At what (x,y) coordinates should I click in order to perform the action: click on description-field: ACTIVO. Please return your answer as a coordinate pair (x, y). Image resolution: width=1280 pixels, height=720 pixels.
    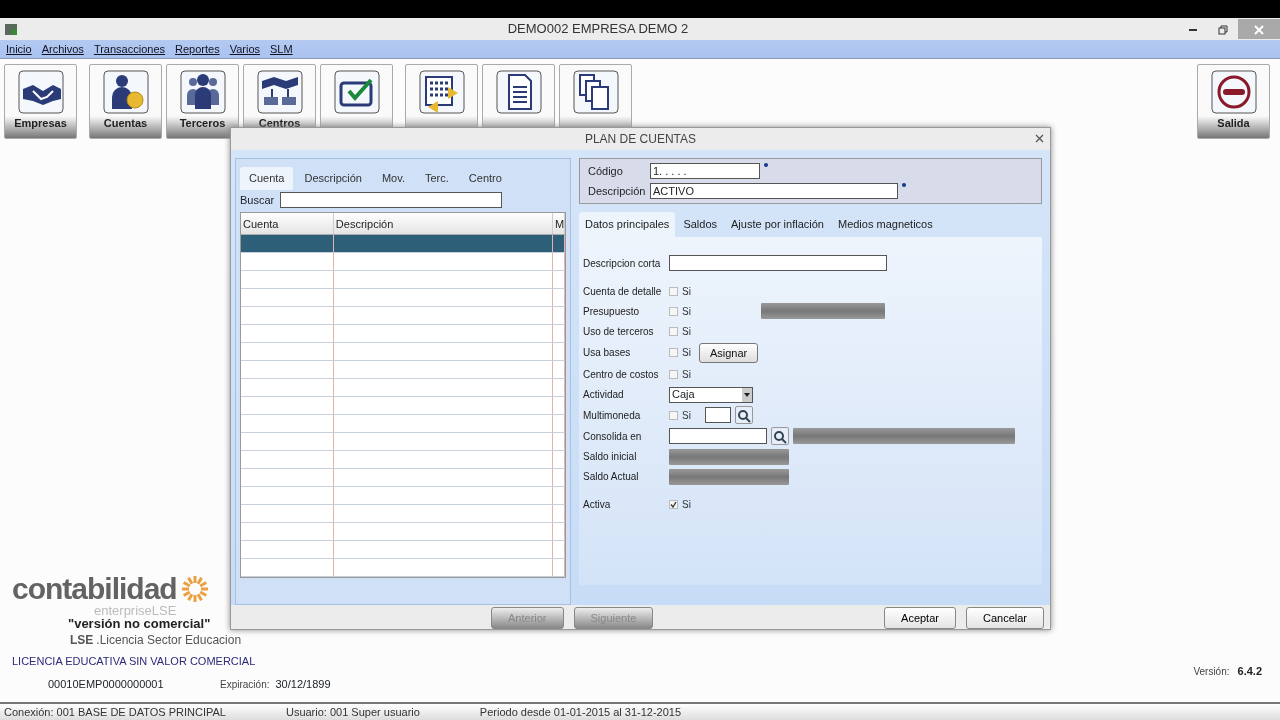
    Looking at the image, I should click on (774, 190).